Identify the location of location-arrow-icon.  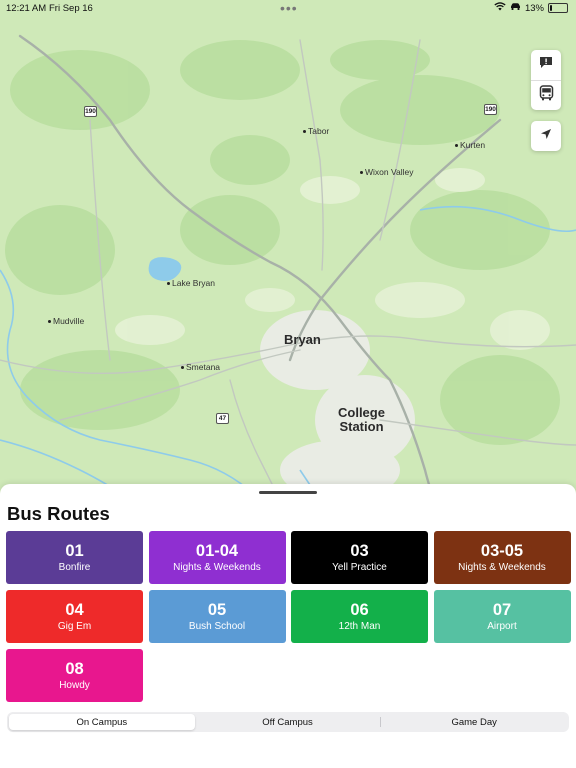
(546, 136).